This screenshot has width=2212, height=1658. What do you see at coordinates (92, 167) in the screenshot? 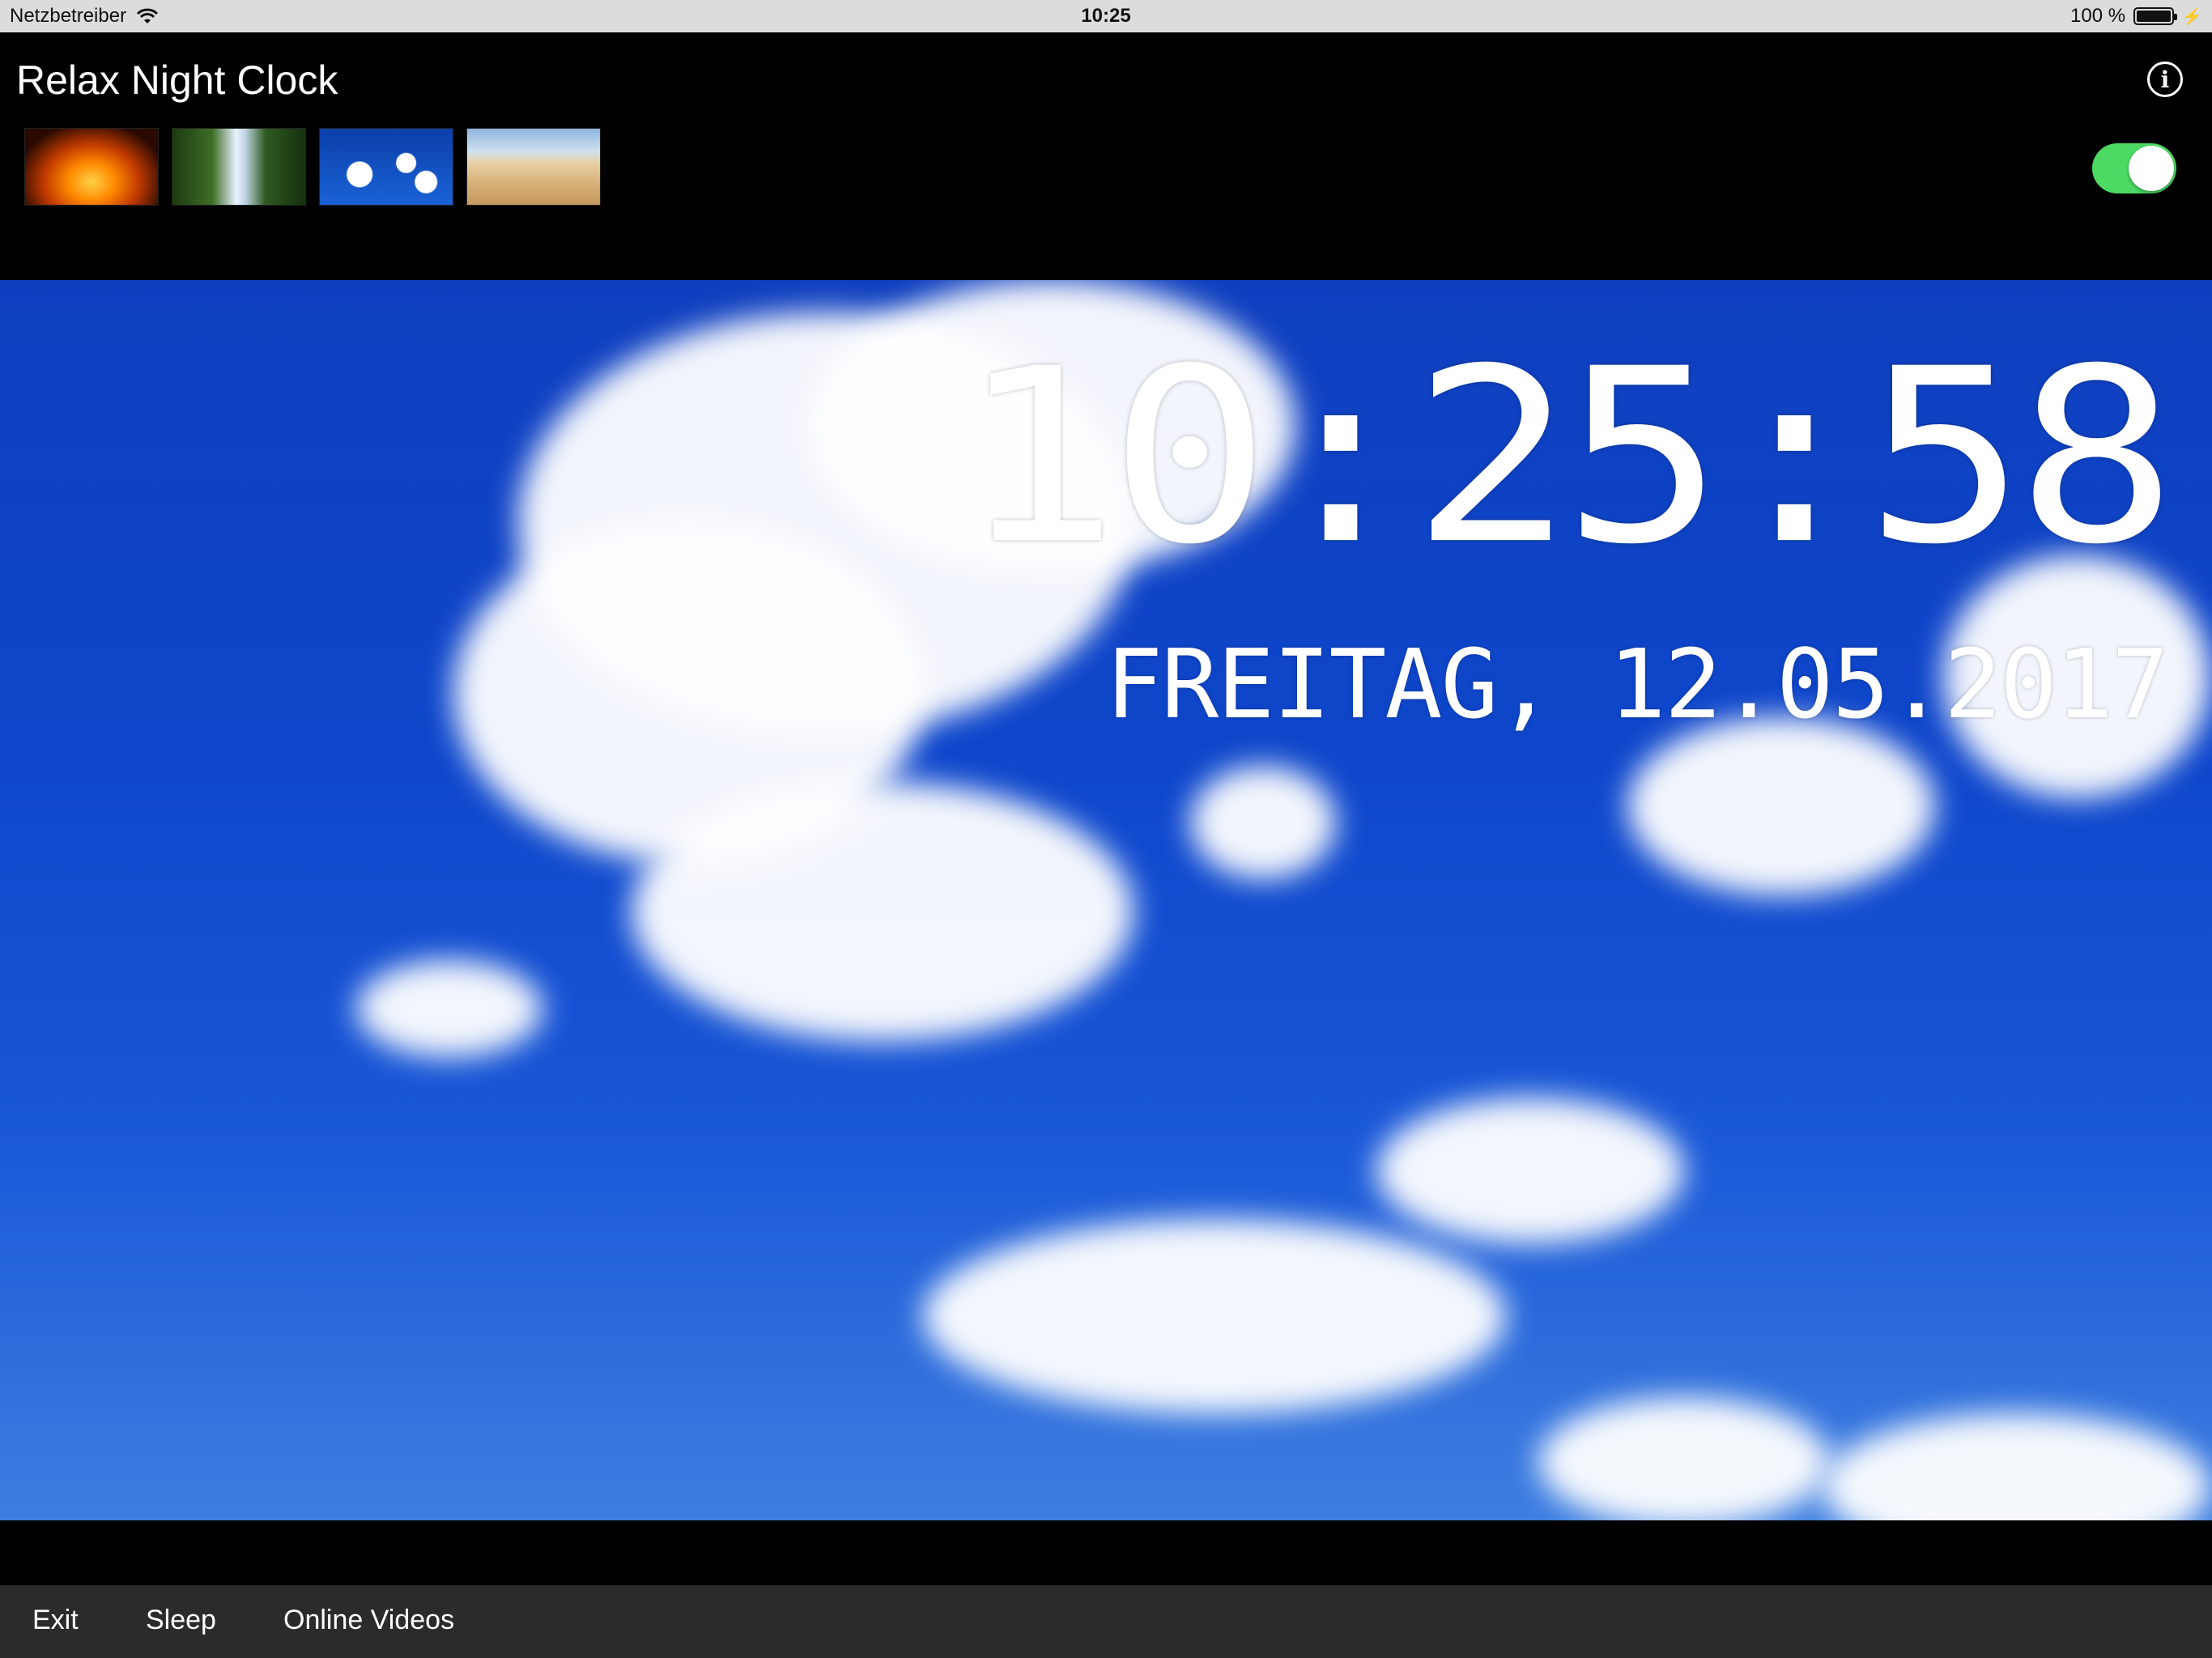
I see `thumb-fire` at bounding box center [92, 167].